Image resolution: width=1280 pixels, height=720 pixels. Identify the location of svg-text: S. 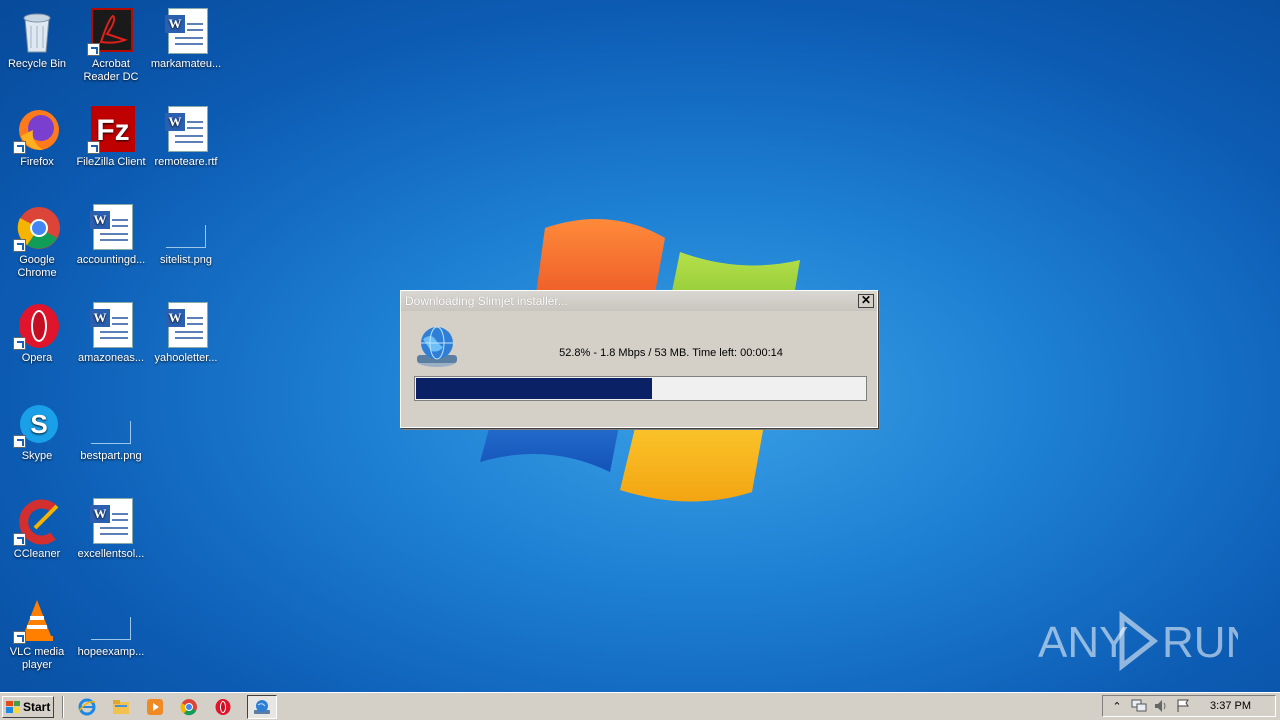
(38, 424).